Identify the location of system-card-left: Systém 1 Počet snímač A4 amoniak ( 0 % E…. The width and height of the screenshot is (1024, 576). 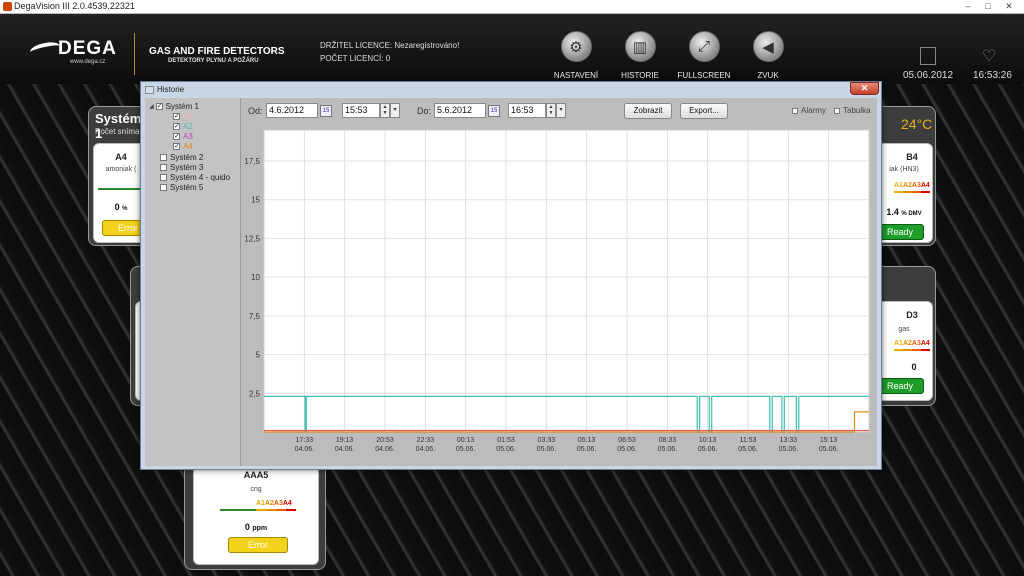
(121, 176).